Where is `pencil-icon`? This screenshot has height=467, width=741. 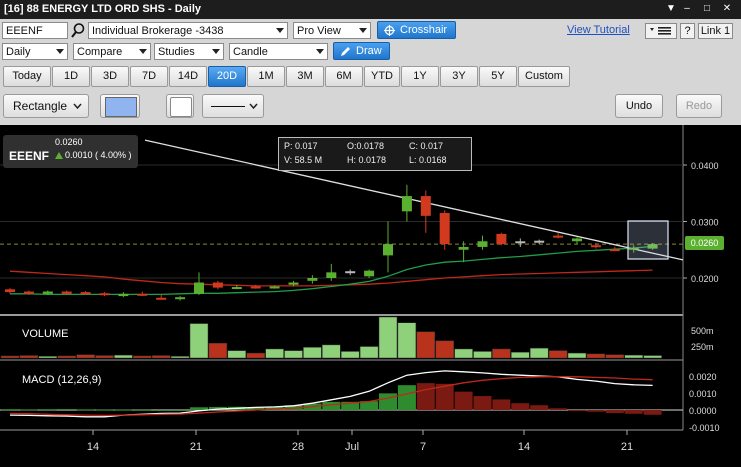 pencil-icon is located at coordinates (345, 51).